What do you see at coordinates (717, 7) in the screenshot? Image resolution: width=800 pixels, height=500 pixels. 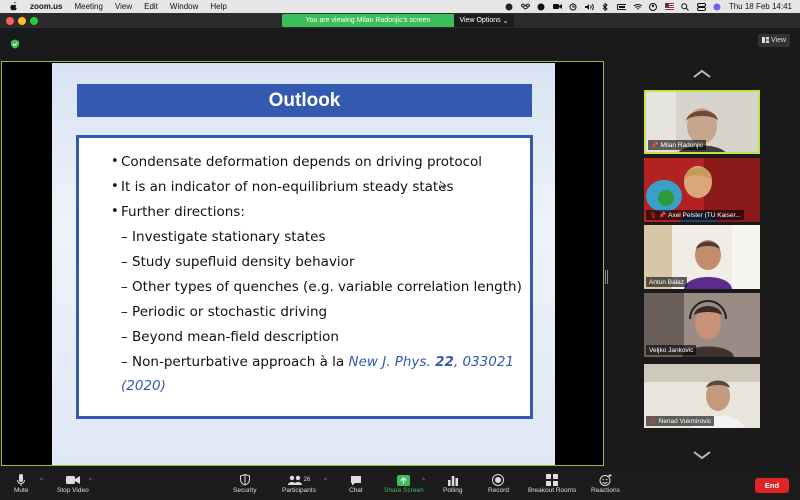 I see `siri-icon` at bounding box center [717, 7].